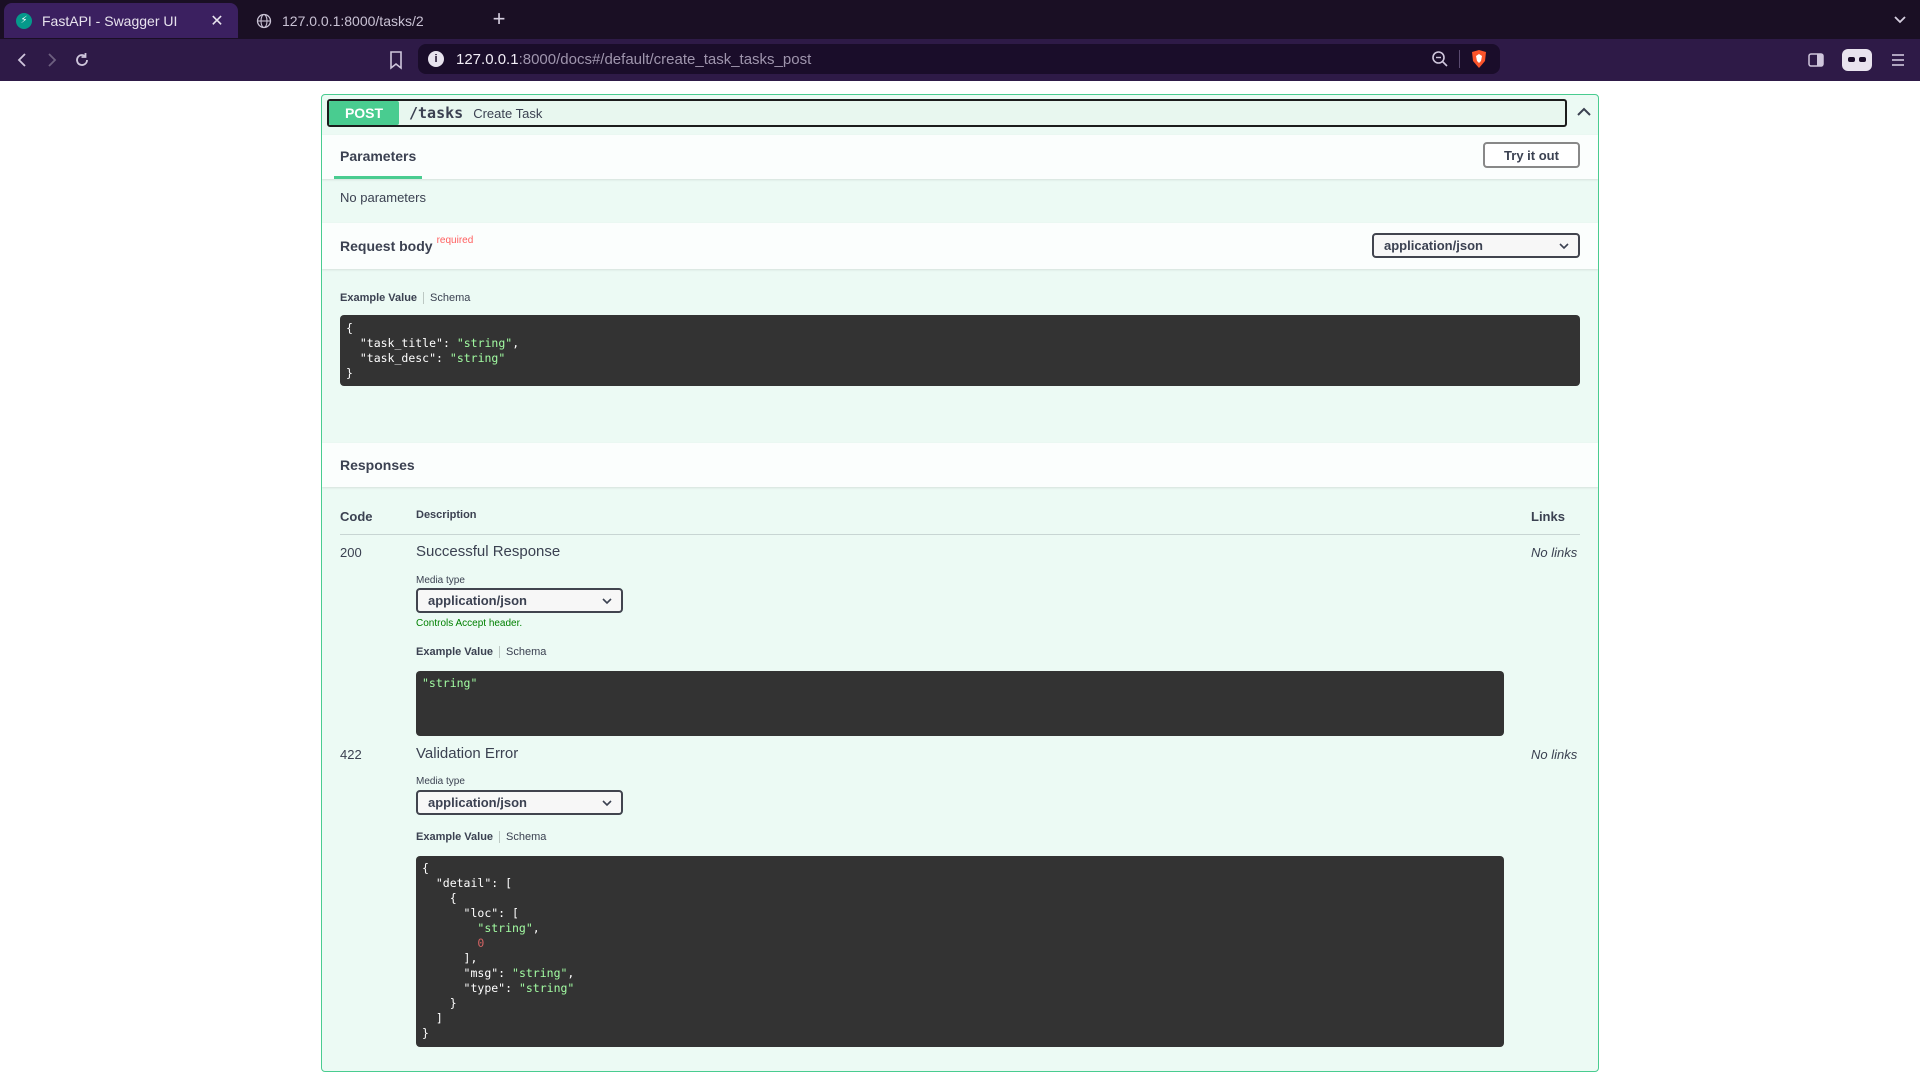 The width and height of the screenshot is (1920, 1080). Describe the element at coordinates (1433, 245) in the screenshot. I see `request-content-type-value: application/json` at that location.